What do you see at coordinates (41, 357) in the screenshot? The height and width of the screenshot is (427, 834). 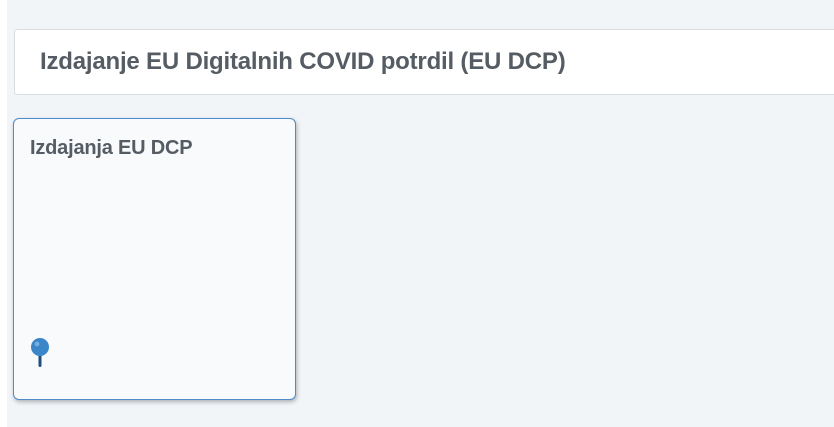 I see `pin-icon` at bounding box center [41, 357].